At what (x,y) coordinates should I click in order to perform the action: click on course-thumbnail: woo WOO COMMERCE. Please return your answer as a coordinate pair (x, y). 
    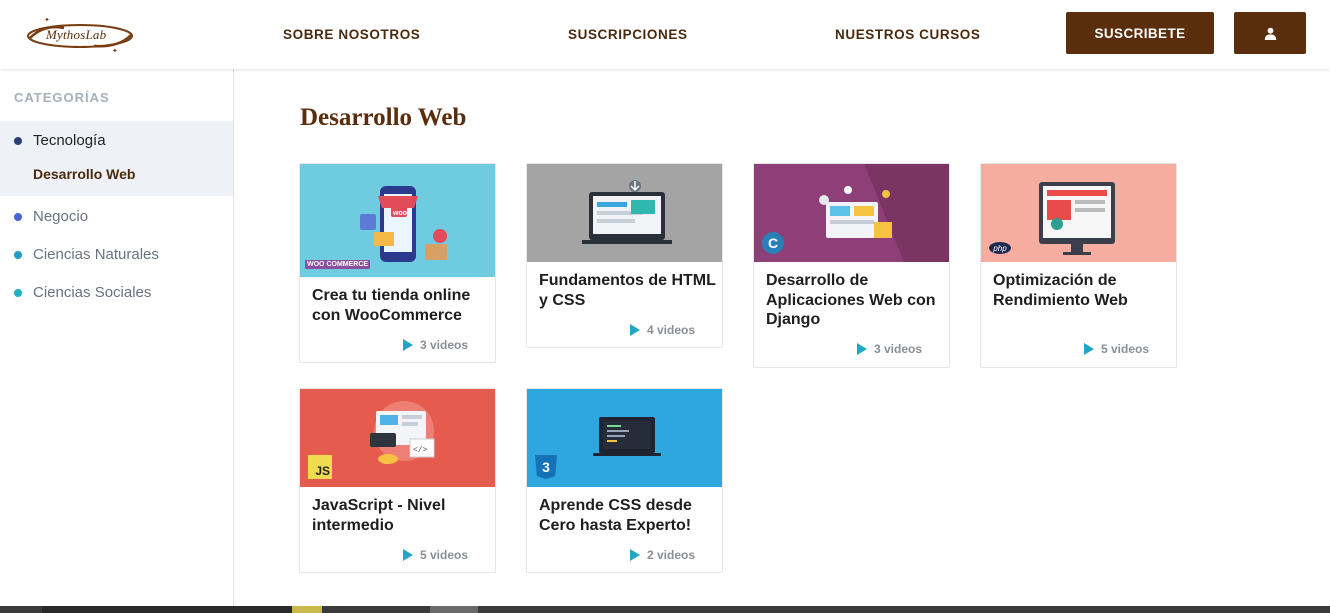
    Looking at the image, I should click on (397, 220).